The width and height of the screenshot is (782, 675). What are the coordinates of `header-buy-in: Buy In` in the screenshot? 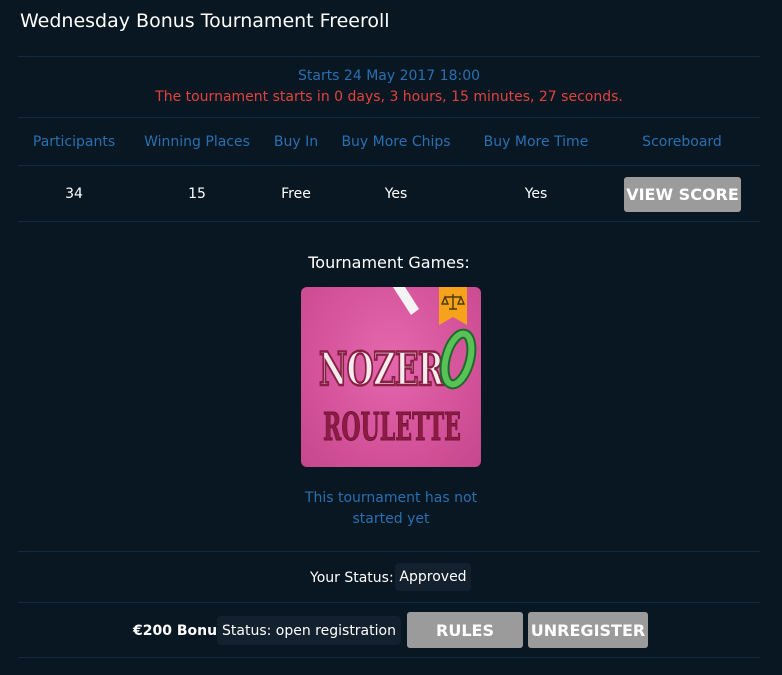 It's located at (296, 142).